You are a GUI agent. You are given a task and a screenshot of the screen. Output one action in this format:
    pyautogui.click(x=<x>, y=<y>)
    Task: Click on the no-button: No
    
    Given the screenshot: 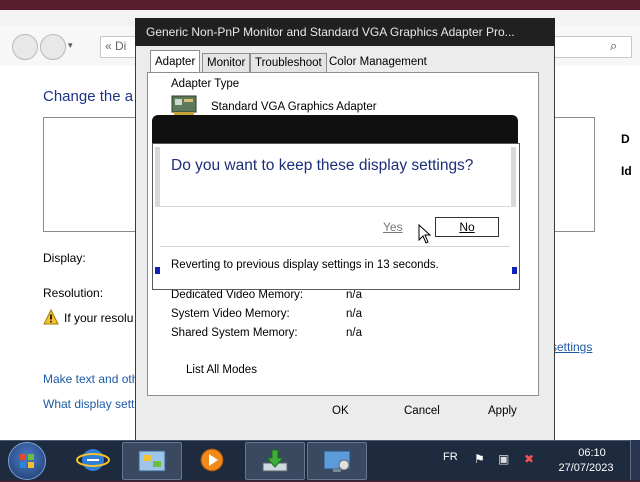 What is the action you would take?
    pyautogui.click(x=467, y=227)
    